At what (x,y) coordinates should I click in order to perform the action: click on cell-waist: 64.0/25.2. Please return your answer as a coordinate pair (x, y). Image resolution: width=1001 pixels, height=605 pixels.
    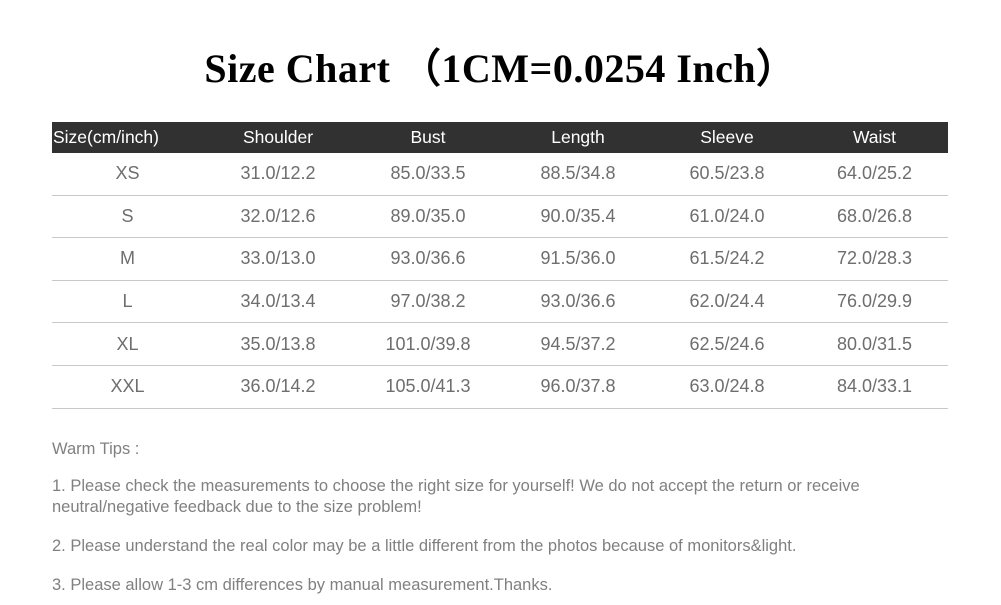
    Looking at the image, I should click on (874, 174).